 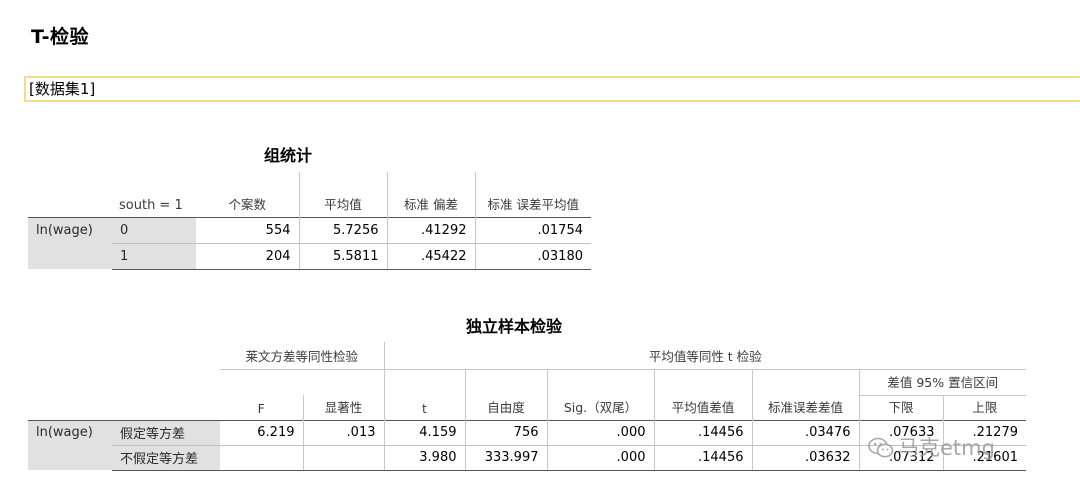 What do you see at coordinates (984, 407) in the screenshot?
I see `col-upper: 上限` at bounding box center [984, 407].